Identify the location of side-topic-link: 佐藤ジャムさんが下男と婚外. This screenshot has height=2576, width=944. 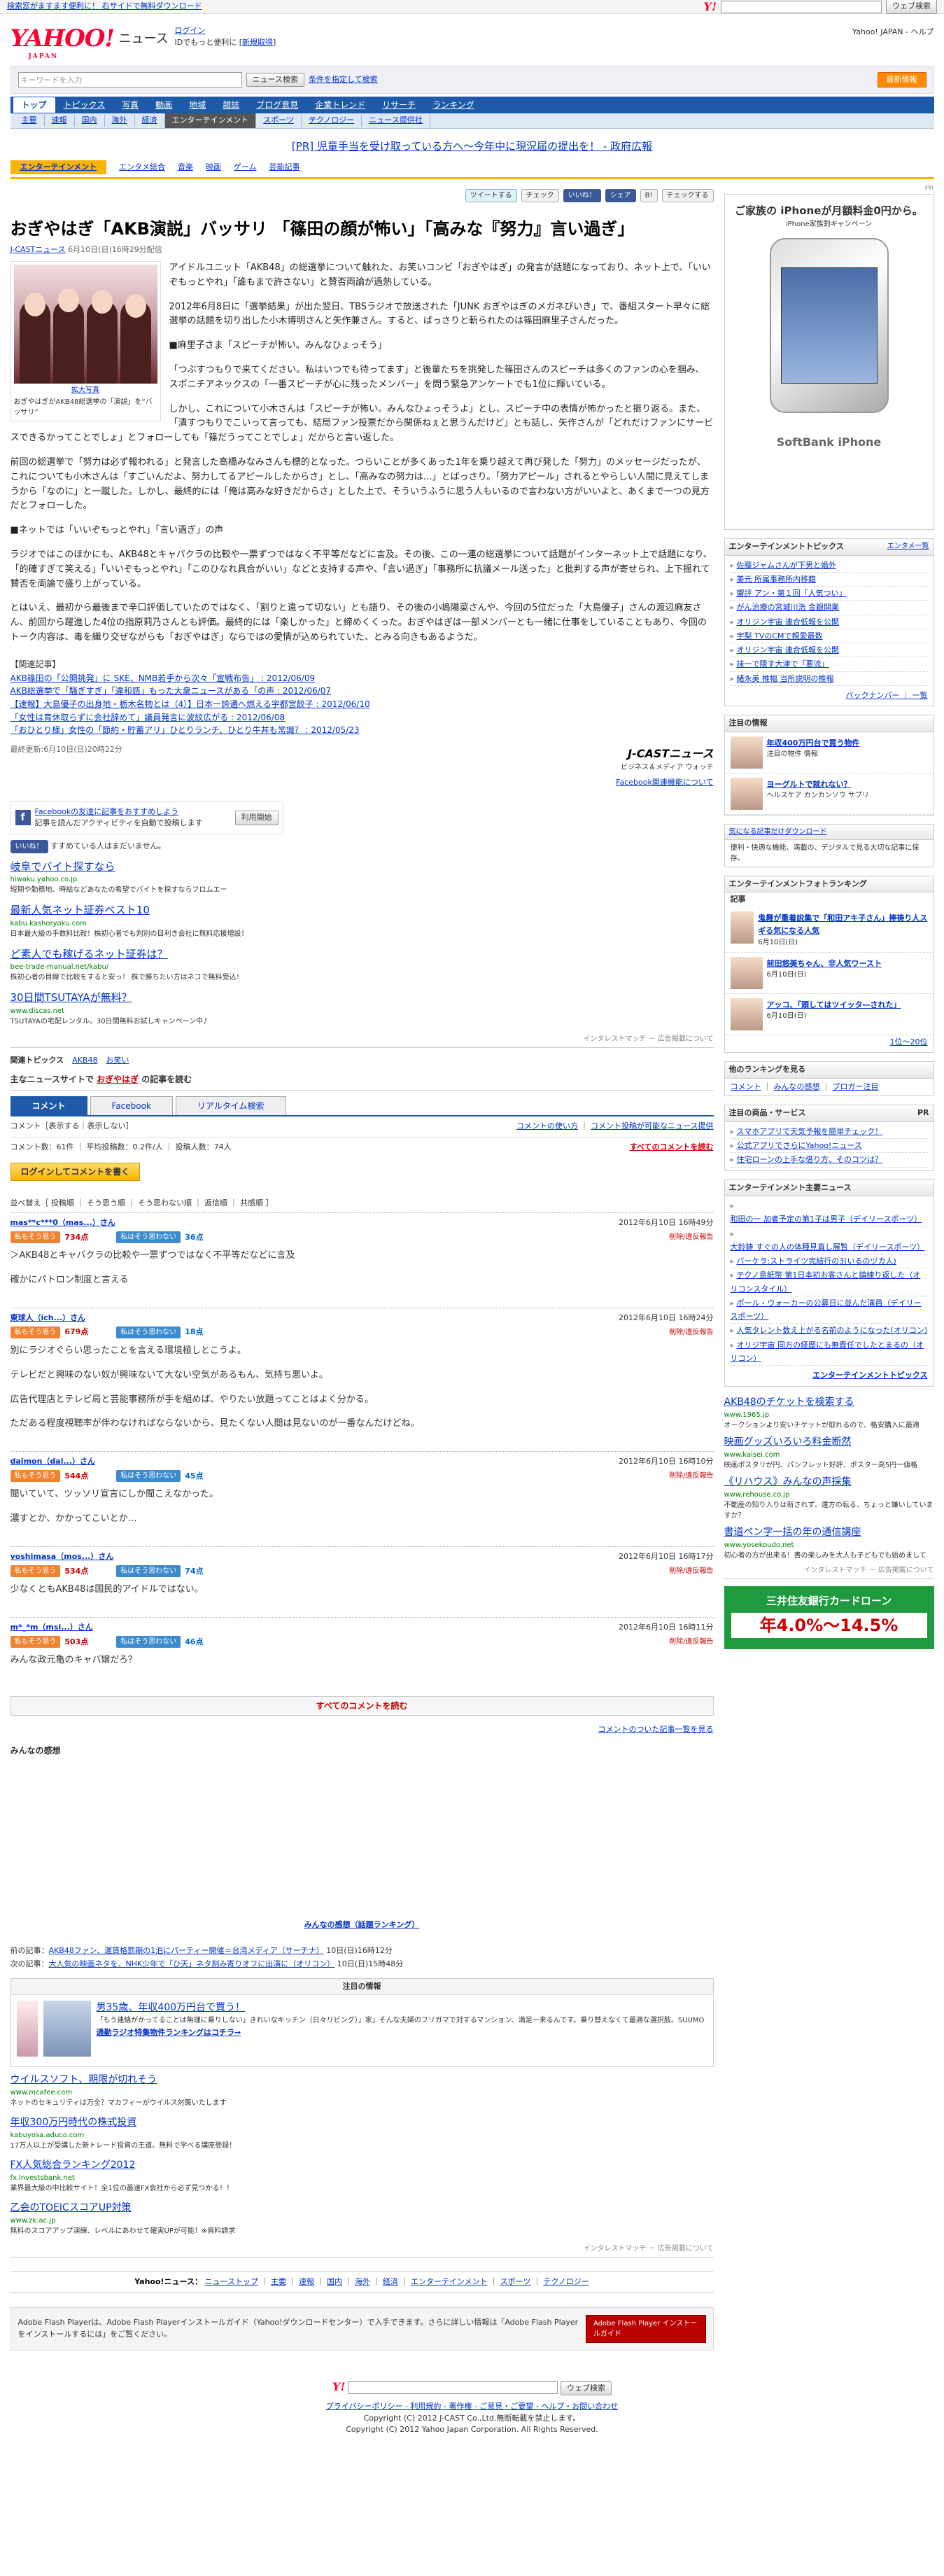
(786, 565).